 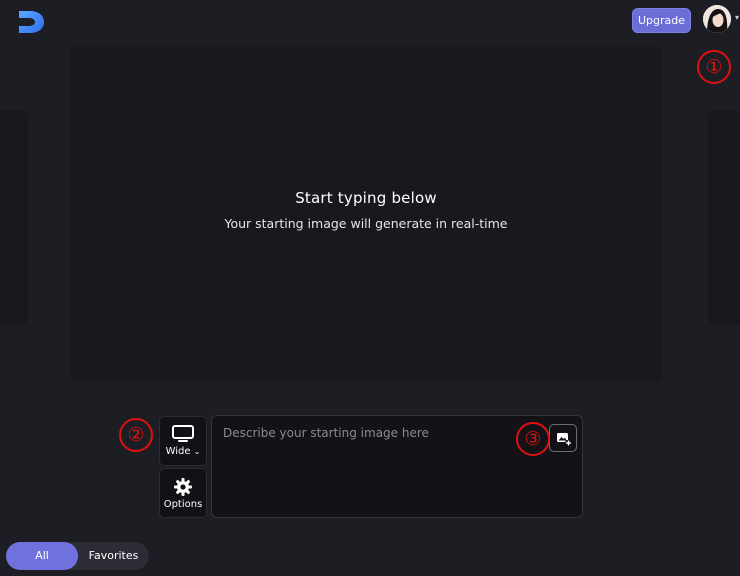 I want to click on add-image-button, so click(x=563, y=438).